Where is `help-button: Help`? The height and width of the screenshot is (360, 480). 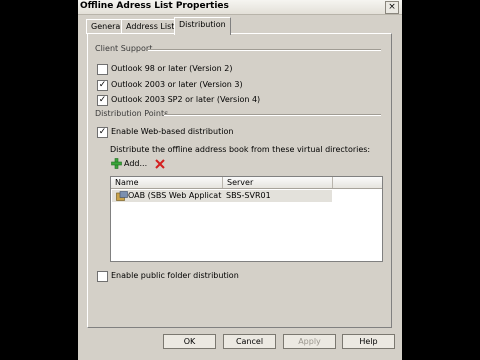 help-button: Help is located at coordinates (368, 341).